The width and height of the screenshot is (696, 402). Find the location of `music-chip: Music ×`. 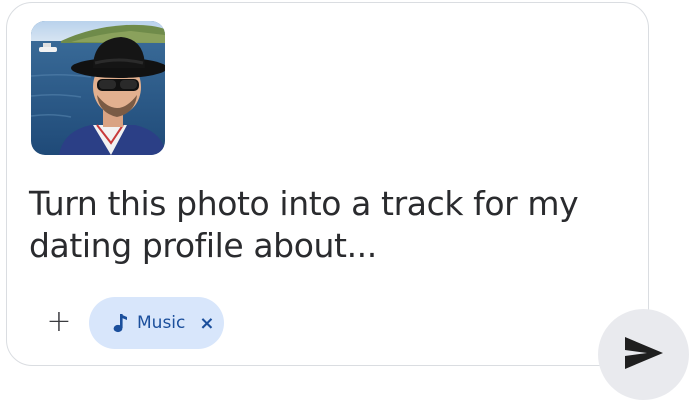

music-chip: Music × is located at coordinates (156, 323).